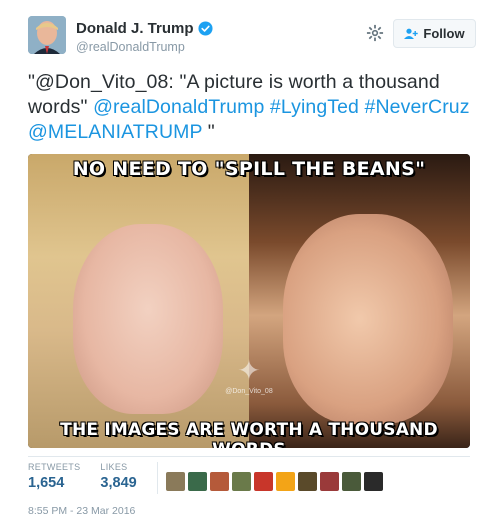 The image size is (500, 522). What do you see at coordinates (81, 511) in the screenshot?
I see `tweet-timestamp: 8:55 PM - 23 Mar 2016` at bounding box center [81, 511].